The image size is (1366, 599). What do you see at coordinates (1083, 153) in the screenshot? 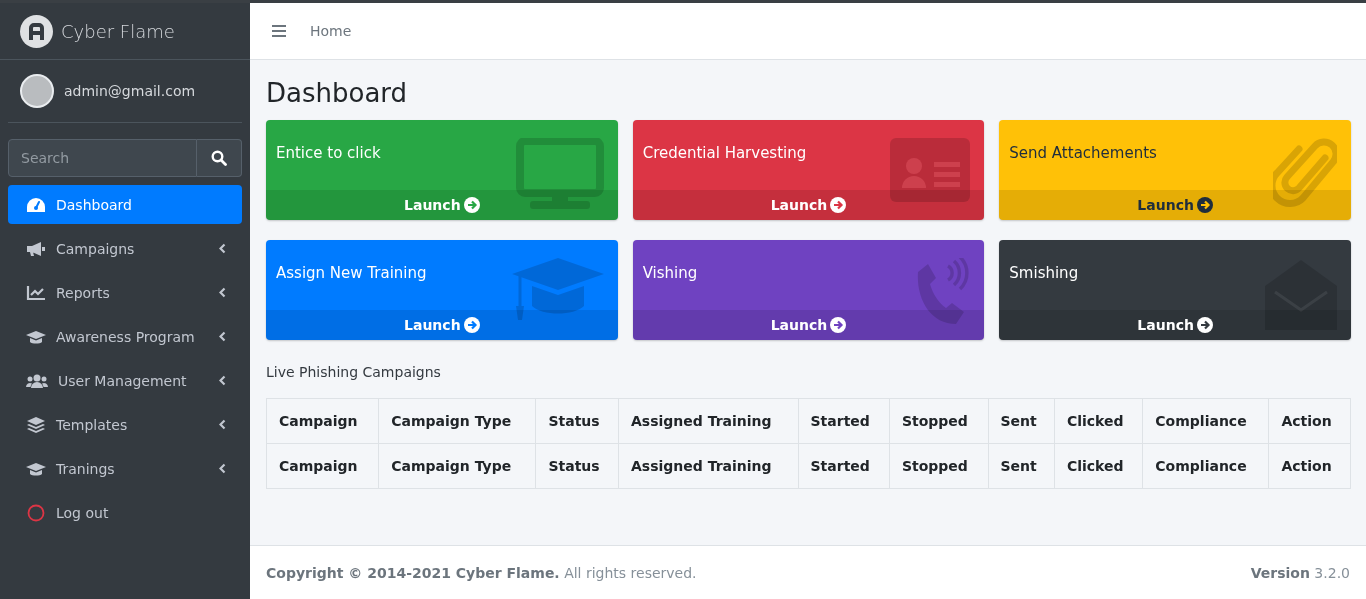
I see `card-title: Send Attachements` at bounding box center [1083, 153].